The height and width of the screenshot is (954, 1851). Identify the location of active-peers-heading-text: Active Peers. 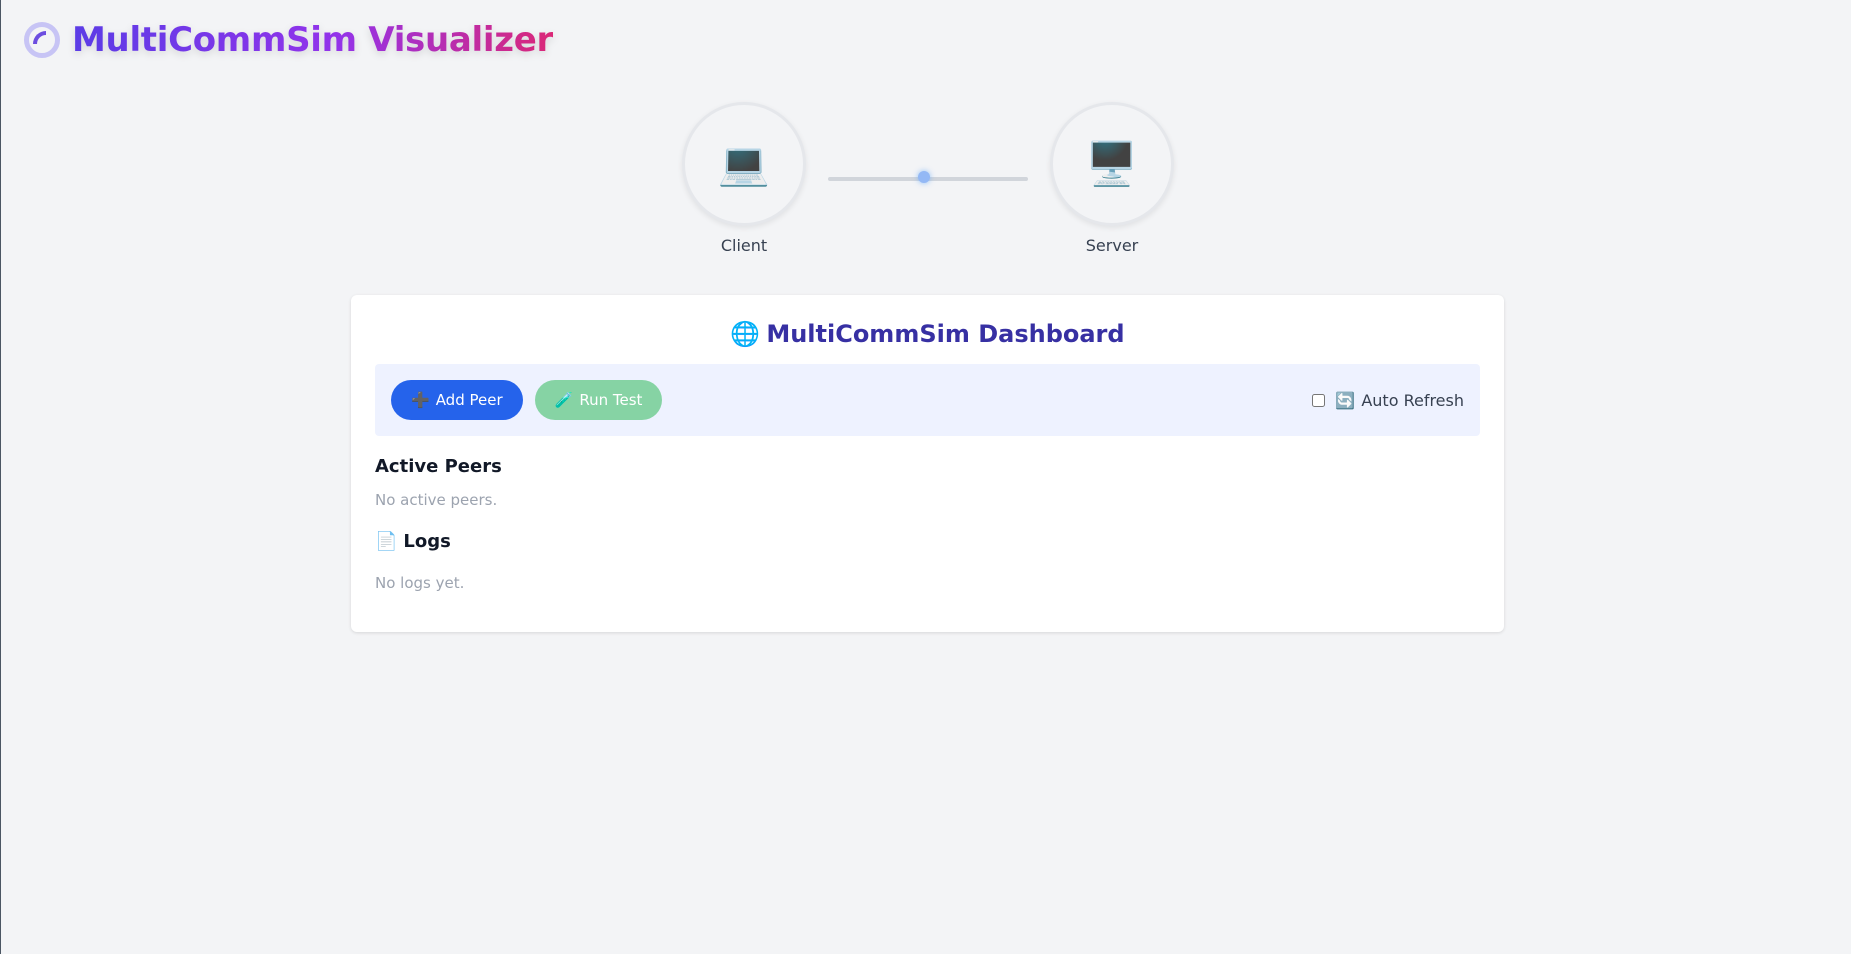
(438, 466).